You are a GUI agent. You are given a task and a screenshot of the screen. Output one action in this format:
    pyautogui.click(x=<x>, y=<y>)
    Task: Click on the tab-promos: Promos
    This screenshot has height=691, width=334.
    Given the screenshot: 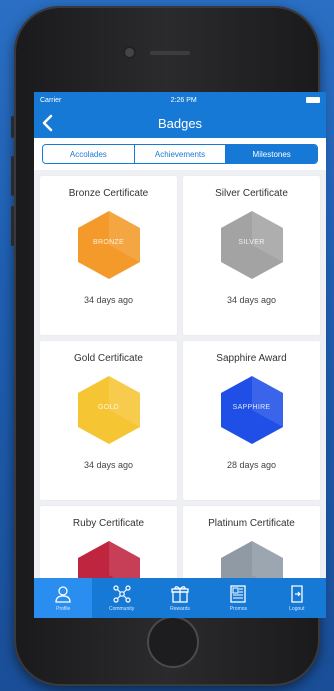 What is the action you would take?
    pyautogui.click(x=238, y=598)
    